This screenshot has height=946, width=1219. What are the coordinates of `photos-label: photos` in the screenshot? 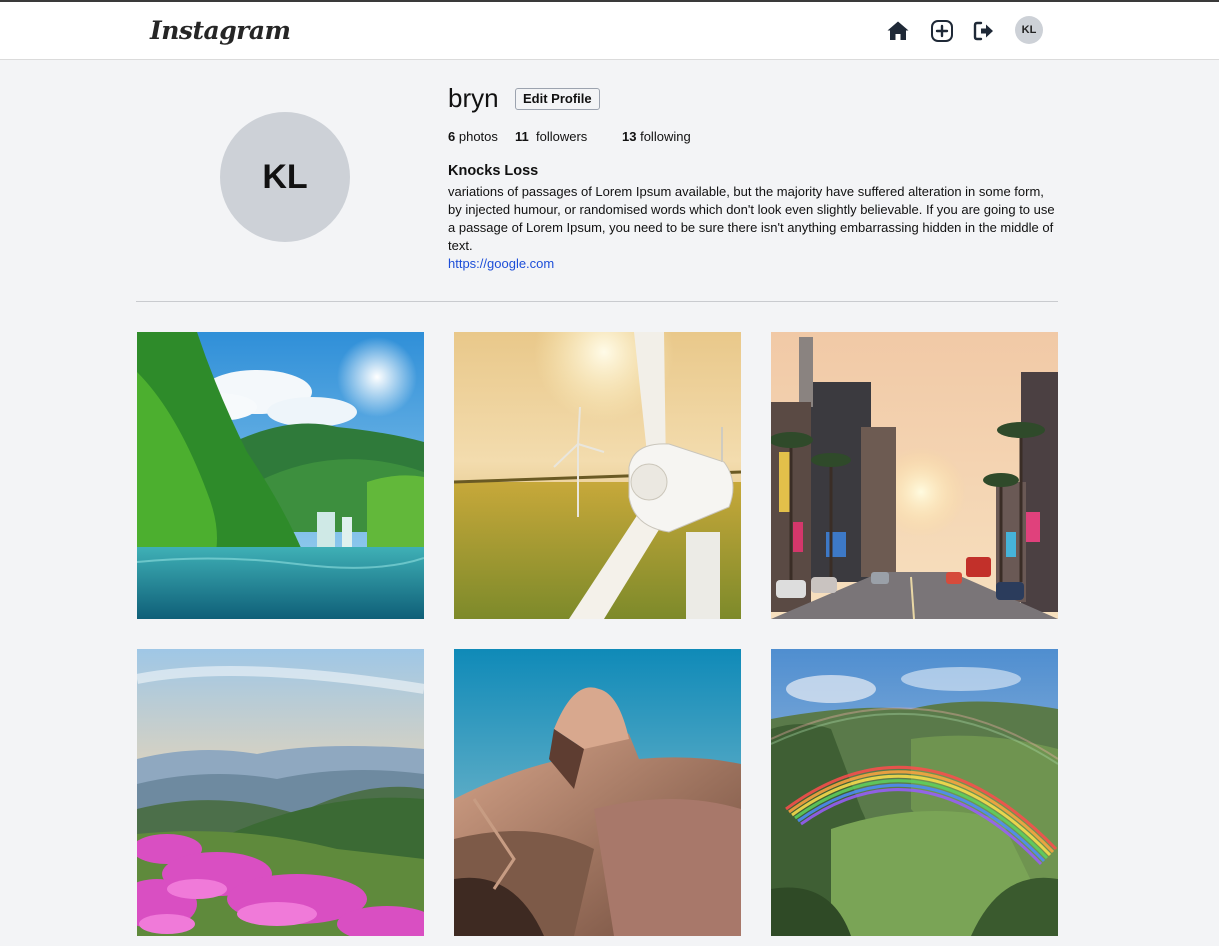 It's located at (478, 136).